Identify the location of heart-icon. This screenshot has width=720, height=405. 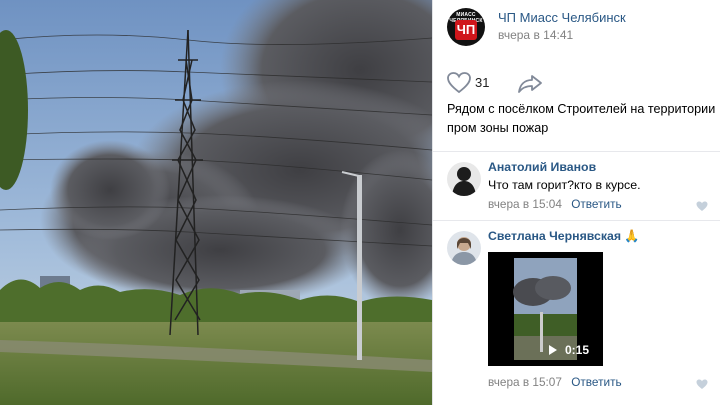
(459, 83).